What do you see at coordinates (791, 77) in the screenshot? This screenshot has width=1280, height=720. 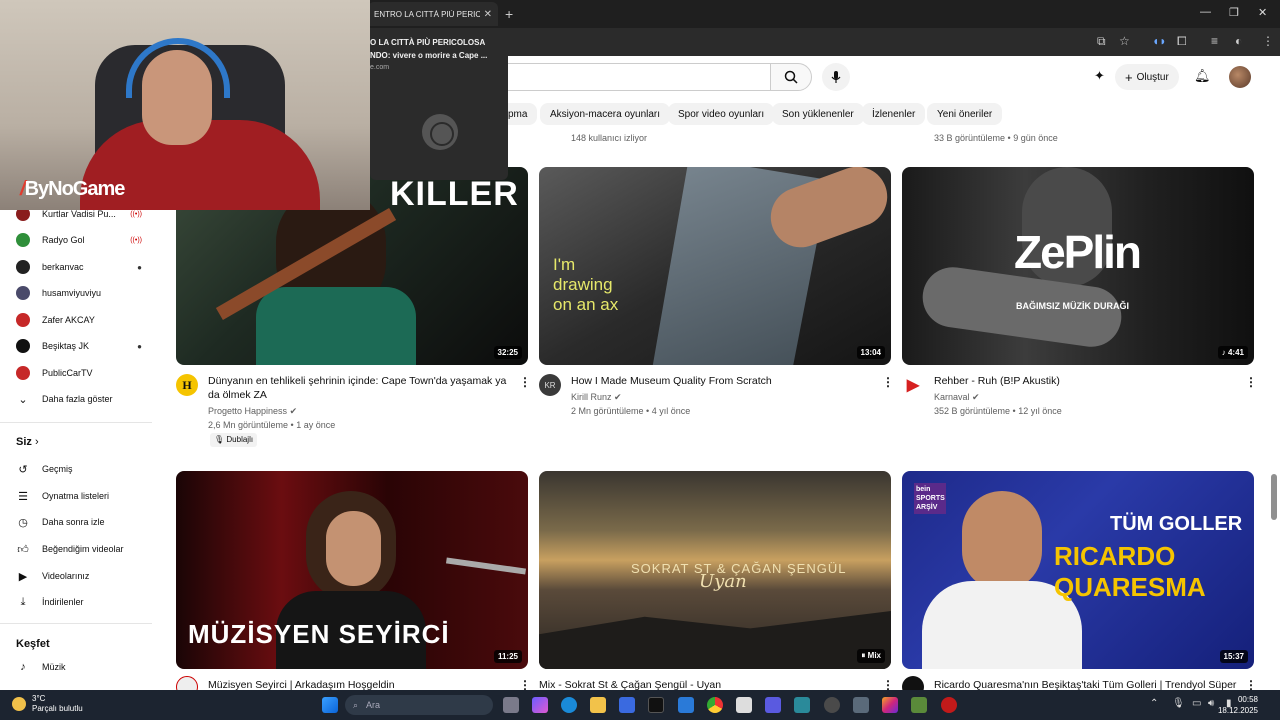 I see `search-button` at bounding box center [791, 77].